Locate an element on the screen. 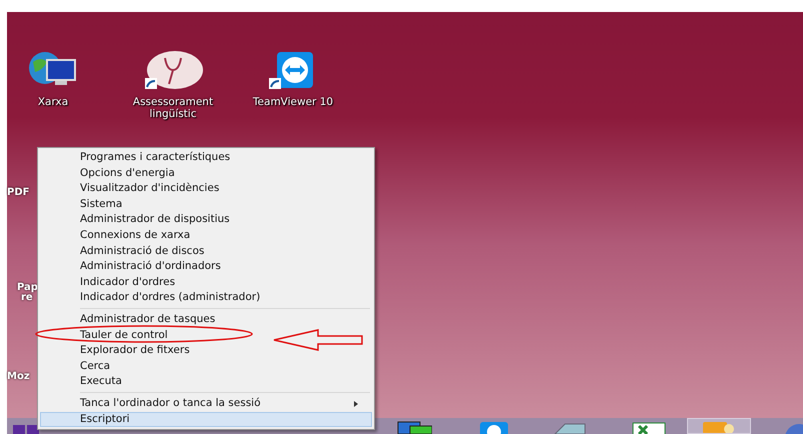  windows-logo-icon is located at coordinates (26, 428).